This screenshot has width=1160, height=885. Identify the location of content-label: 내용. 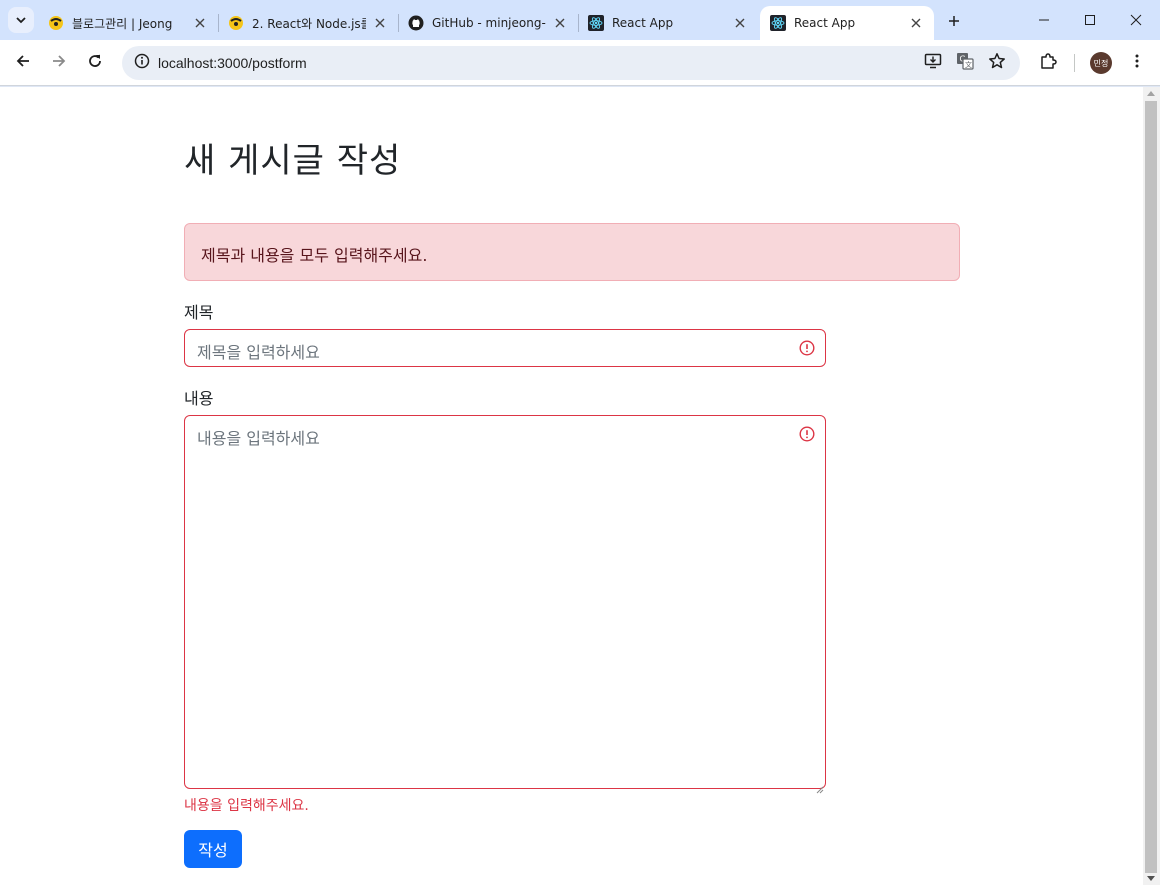
(199, 398).